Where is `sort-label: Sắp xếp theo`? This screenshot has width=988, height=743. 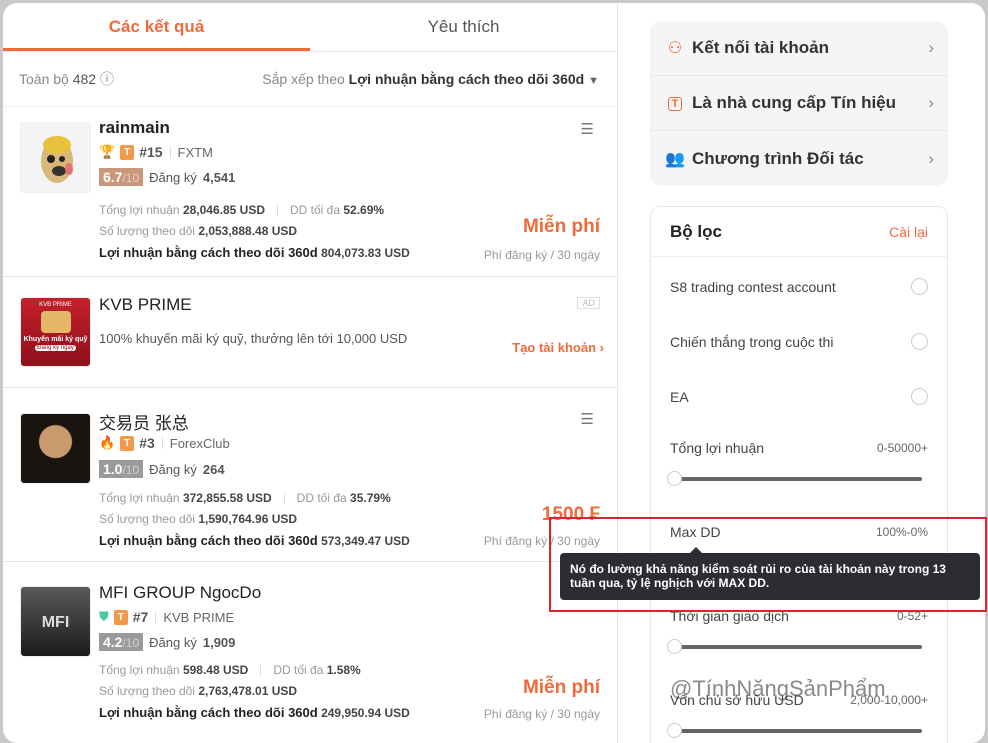 sort-label: Sắp xếp theo is located at coordinates (303, 79).